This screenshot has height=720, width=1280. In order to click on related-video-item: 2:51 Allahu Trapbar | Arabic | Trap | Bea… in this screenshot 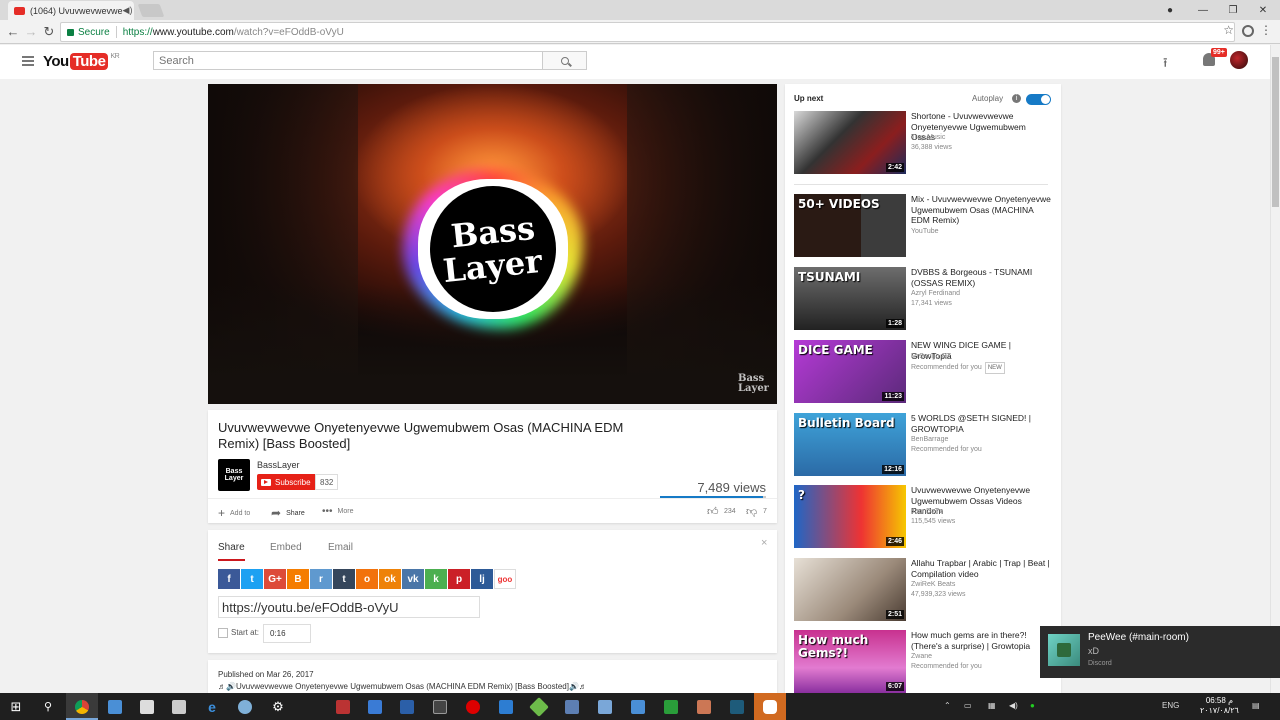, I will do `click(924, 590)`.